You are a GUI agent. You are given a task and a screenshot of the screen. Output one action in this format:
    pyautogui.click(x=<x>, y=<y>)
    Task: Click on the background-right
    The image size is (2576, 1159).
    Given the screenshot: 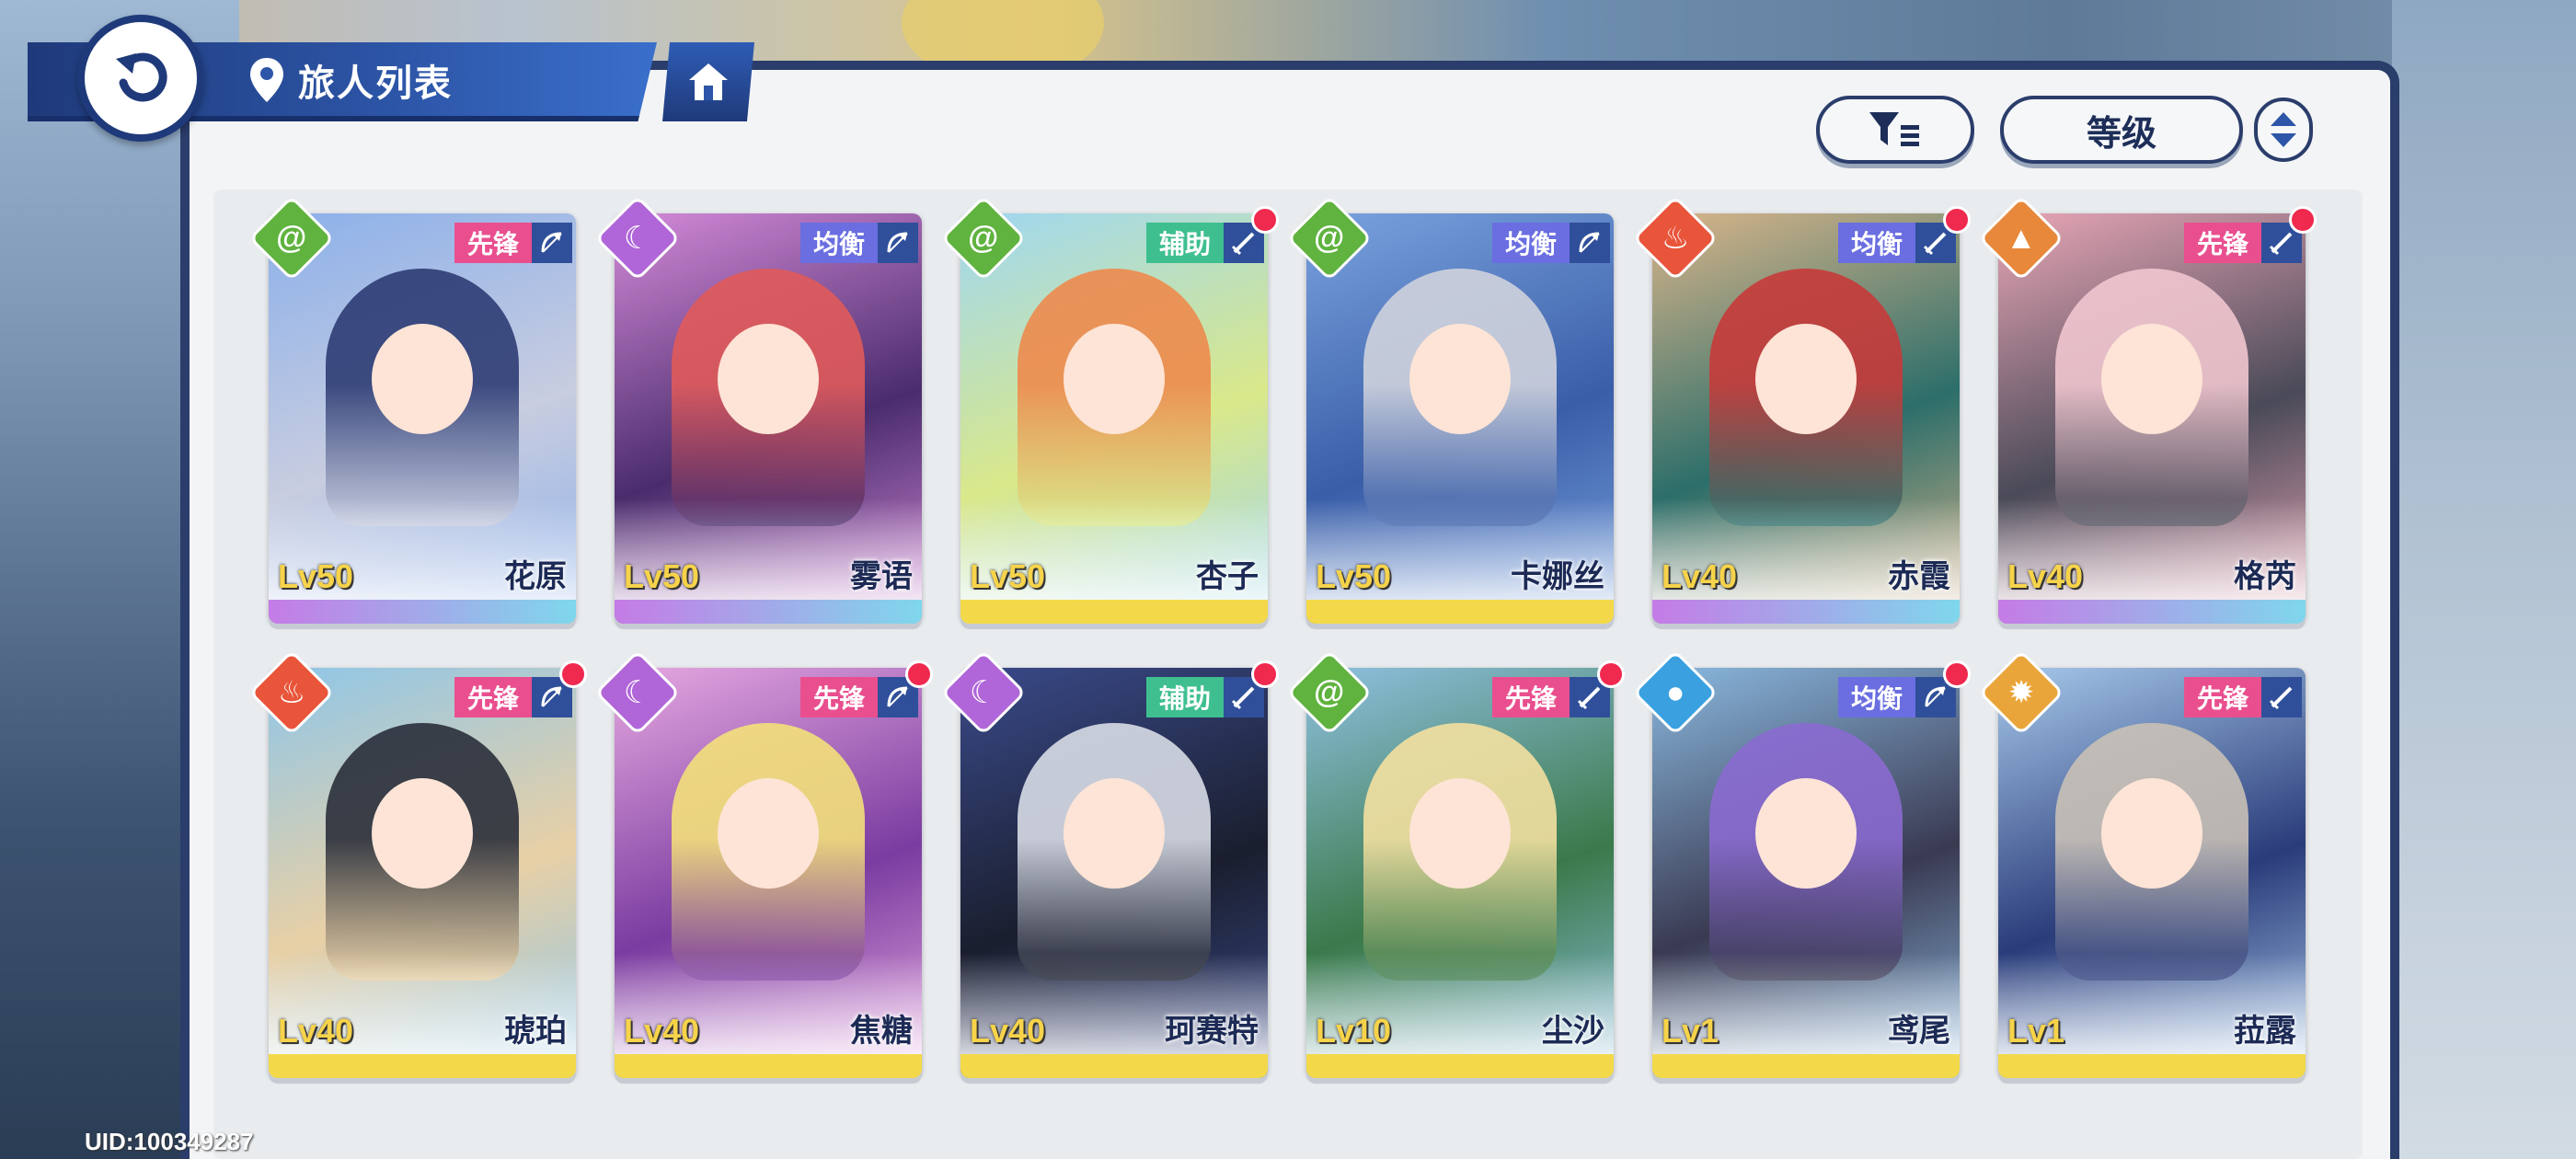 What is the action you would take?
    pyautogui.click(x=2484, y=579)
    